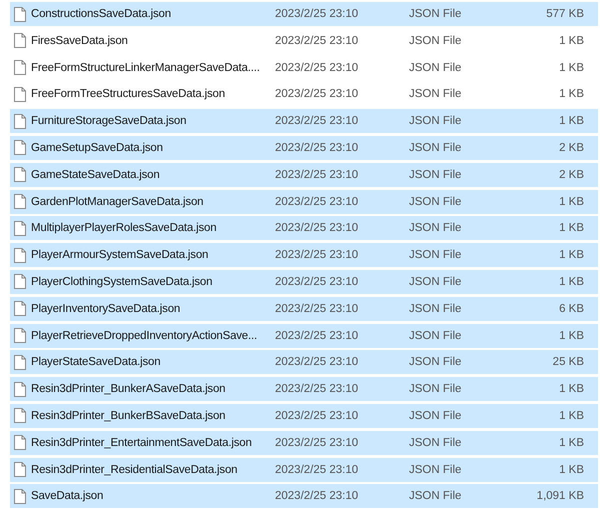 This screenshot has width=600, height=512. I want to click on file-row: PlayerStateSaveData.json 2023/2/25 23:10 JSON File 25 KB, so click(304, 362).